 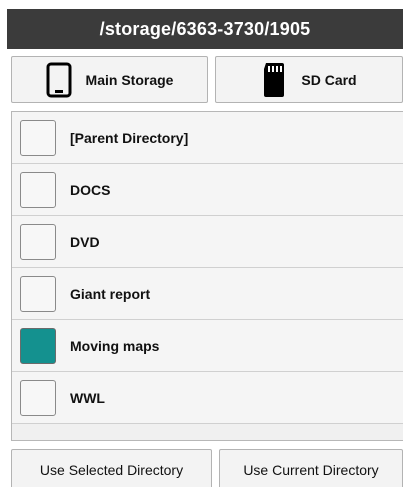 What do you see at coordinates (207, 398) in the screenshot?
I see `list-item: WWL` at bounding box center [207, 398].